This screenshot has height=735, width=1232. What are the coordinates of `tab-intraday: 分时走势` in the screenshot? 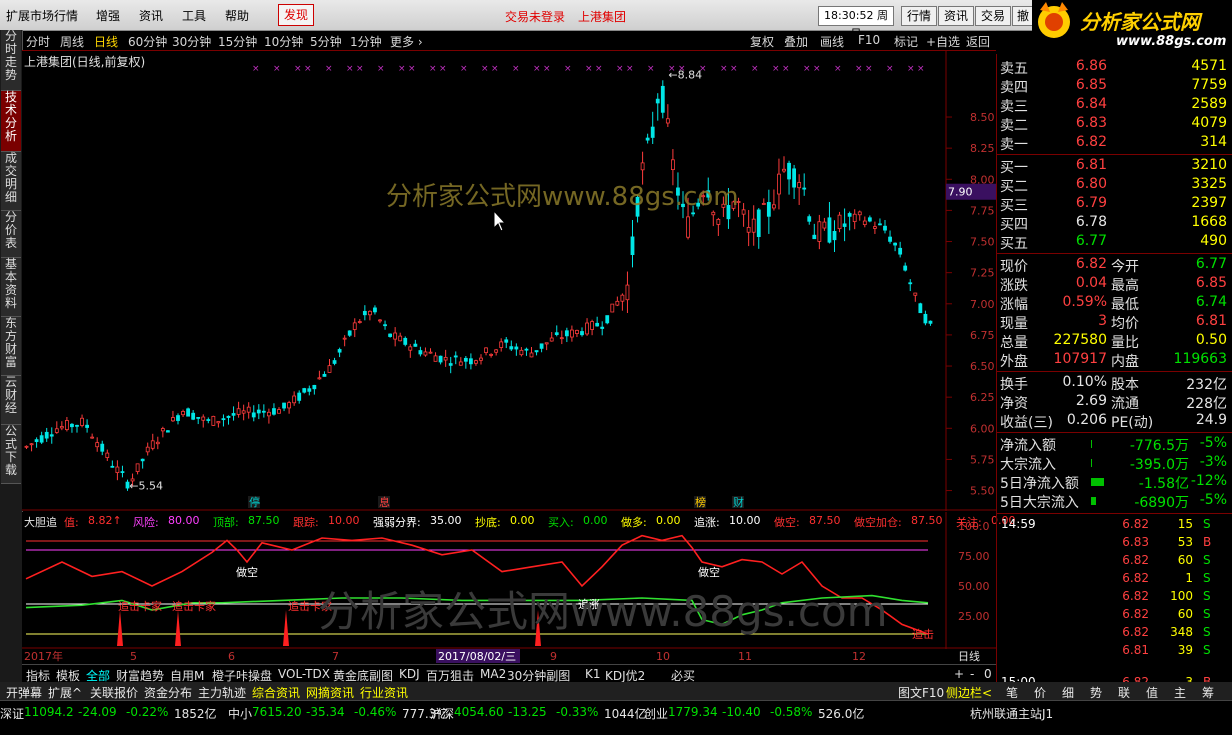 It's located at (11, 60).